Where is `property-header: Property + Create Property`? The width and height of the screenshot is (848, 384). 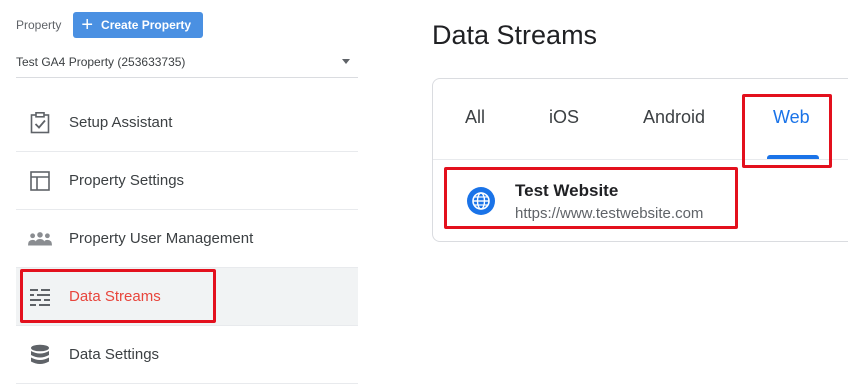
property-header: Property + Create Property is located at coordinates (110, 25).